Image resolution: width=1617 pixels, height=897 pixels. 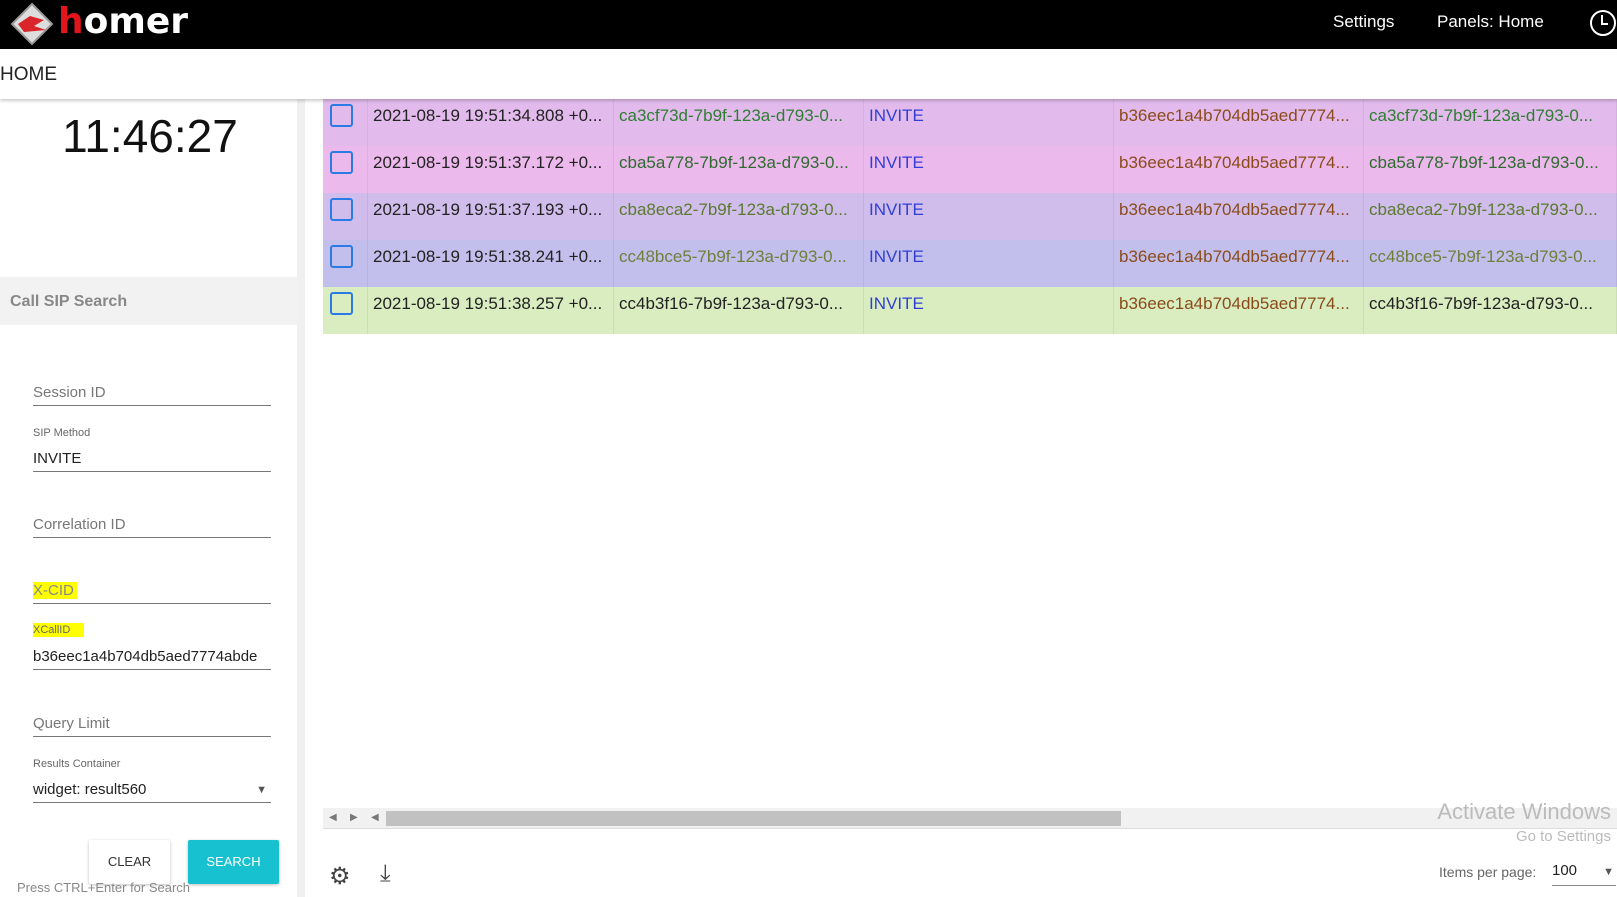 I want to click on items-per-page-label: Items per page:, so click(x=1488, y=872).